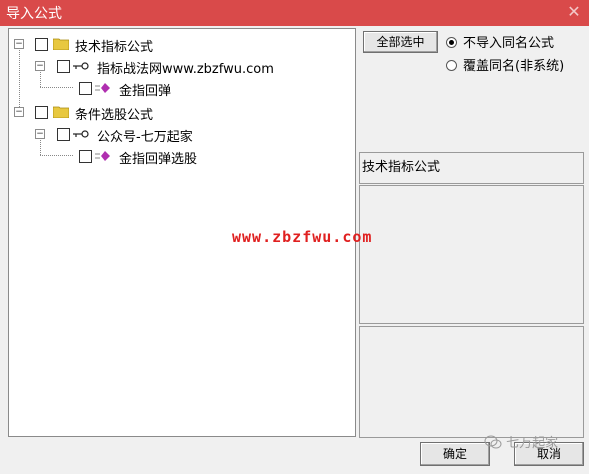  I want to click on category-box: 技术指标公式, so click(471, 168).